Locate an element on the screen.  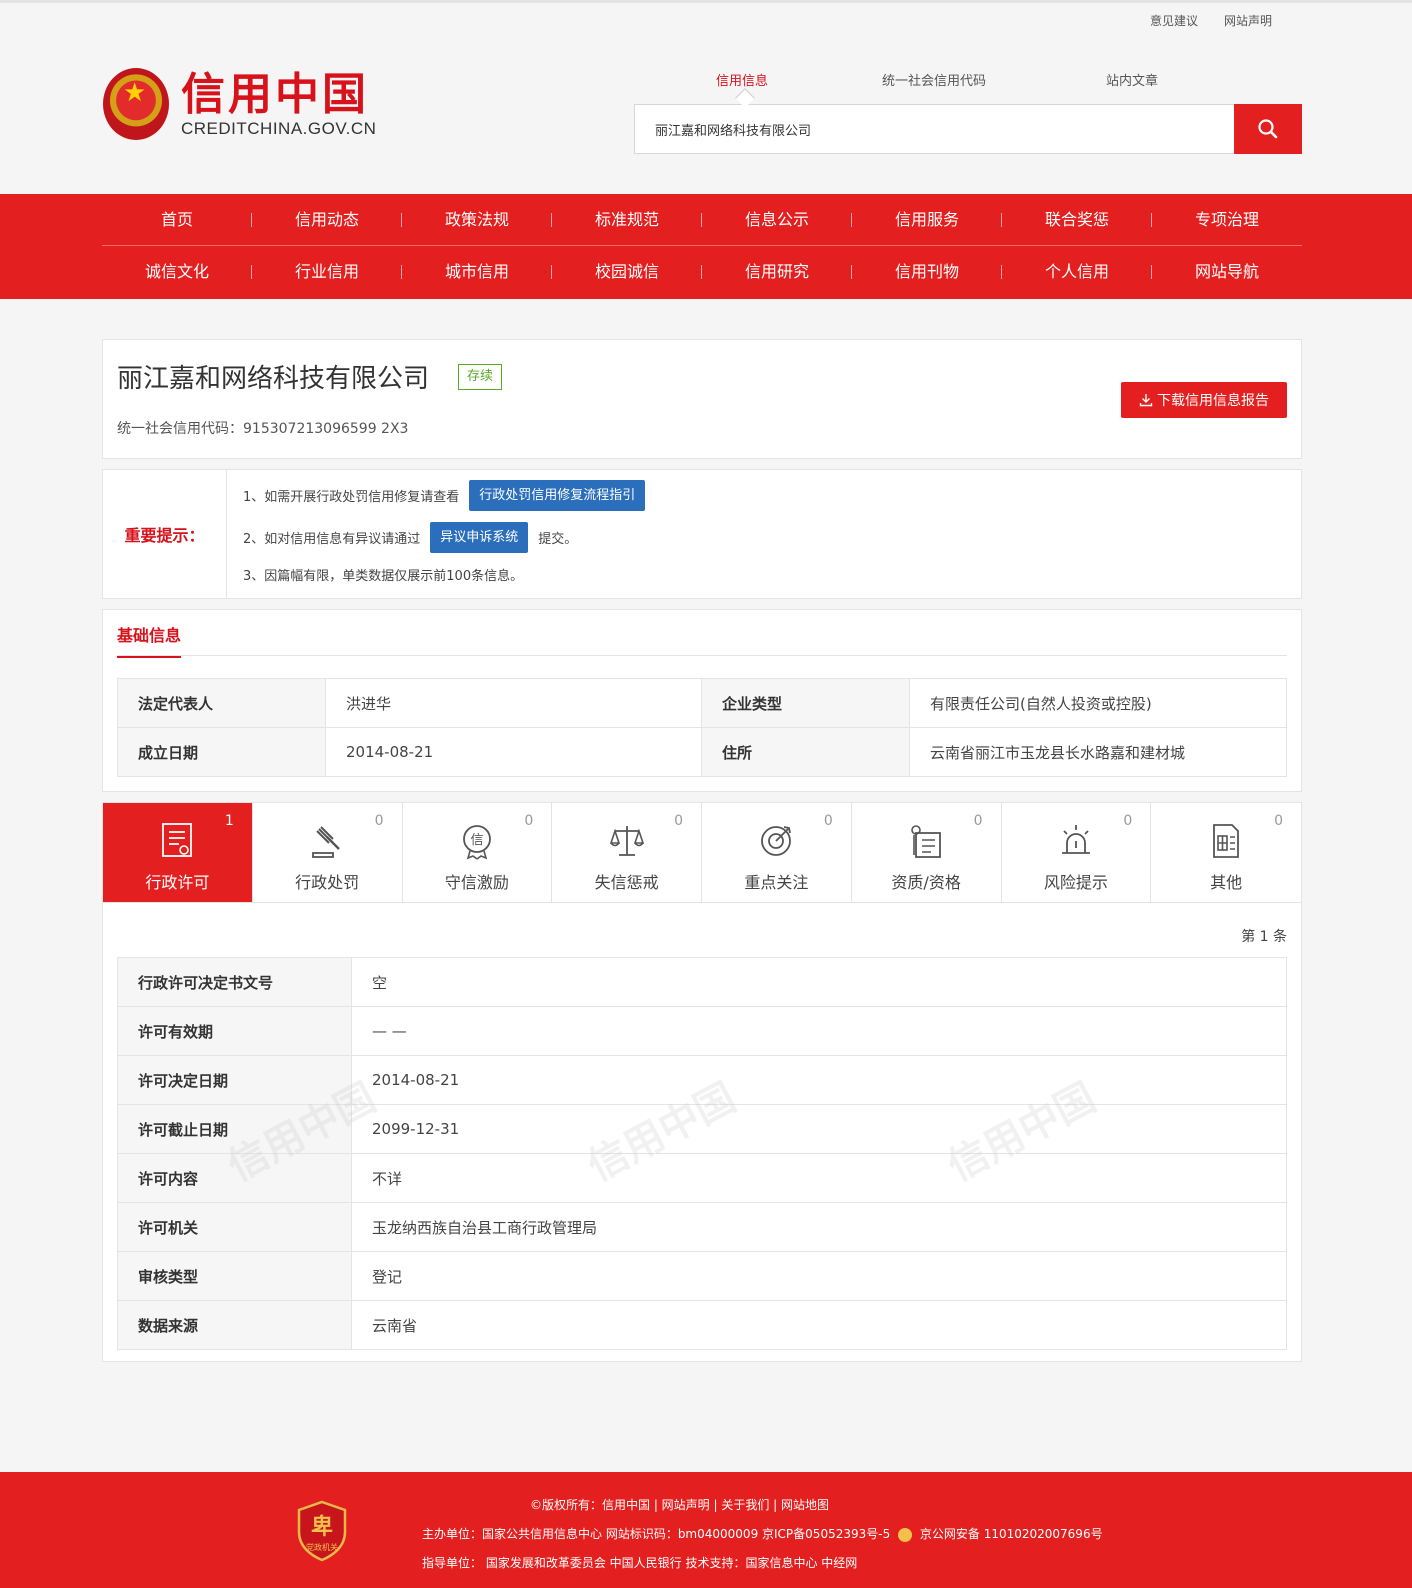
download-report-button: 下载信用信息报告 is located at coordinates (1204, 400).